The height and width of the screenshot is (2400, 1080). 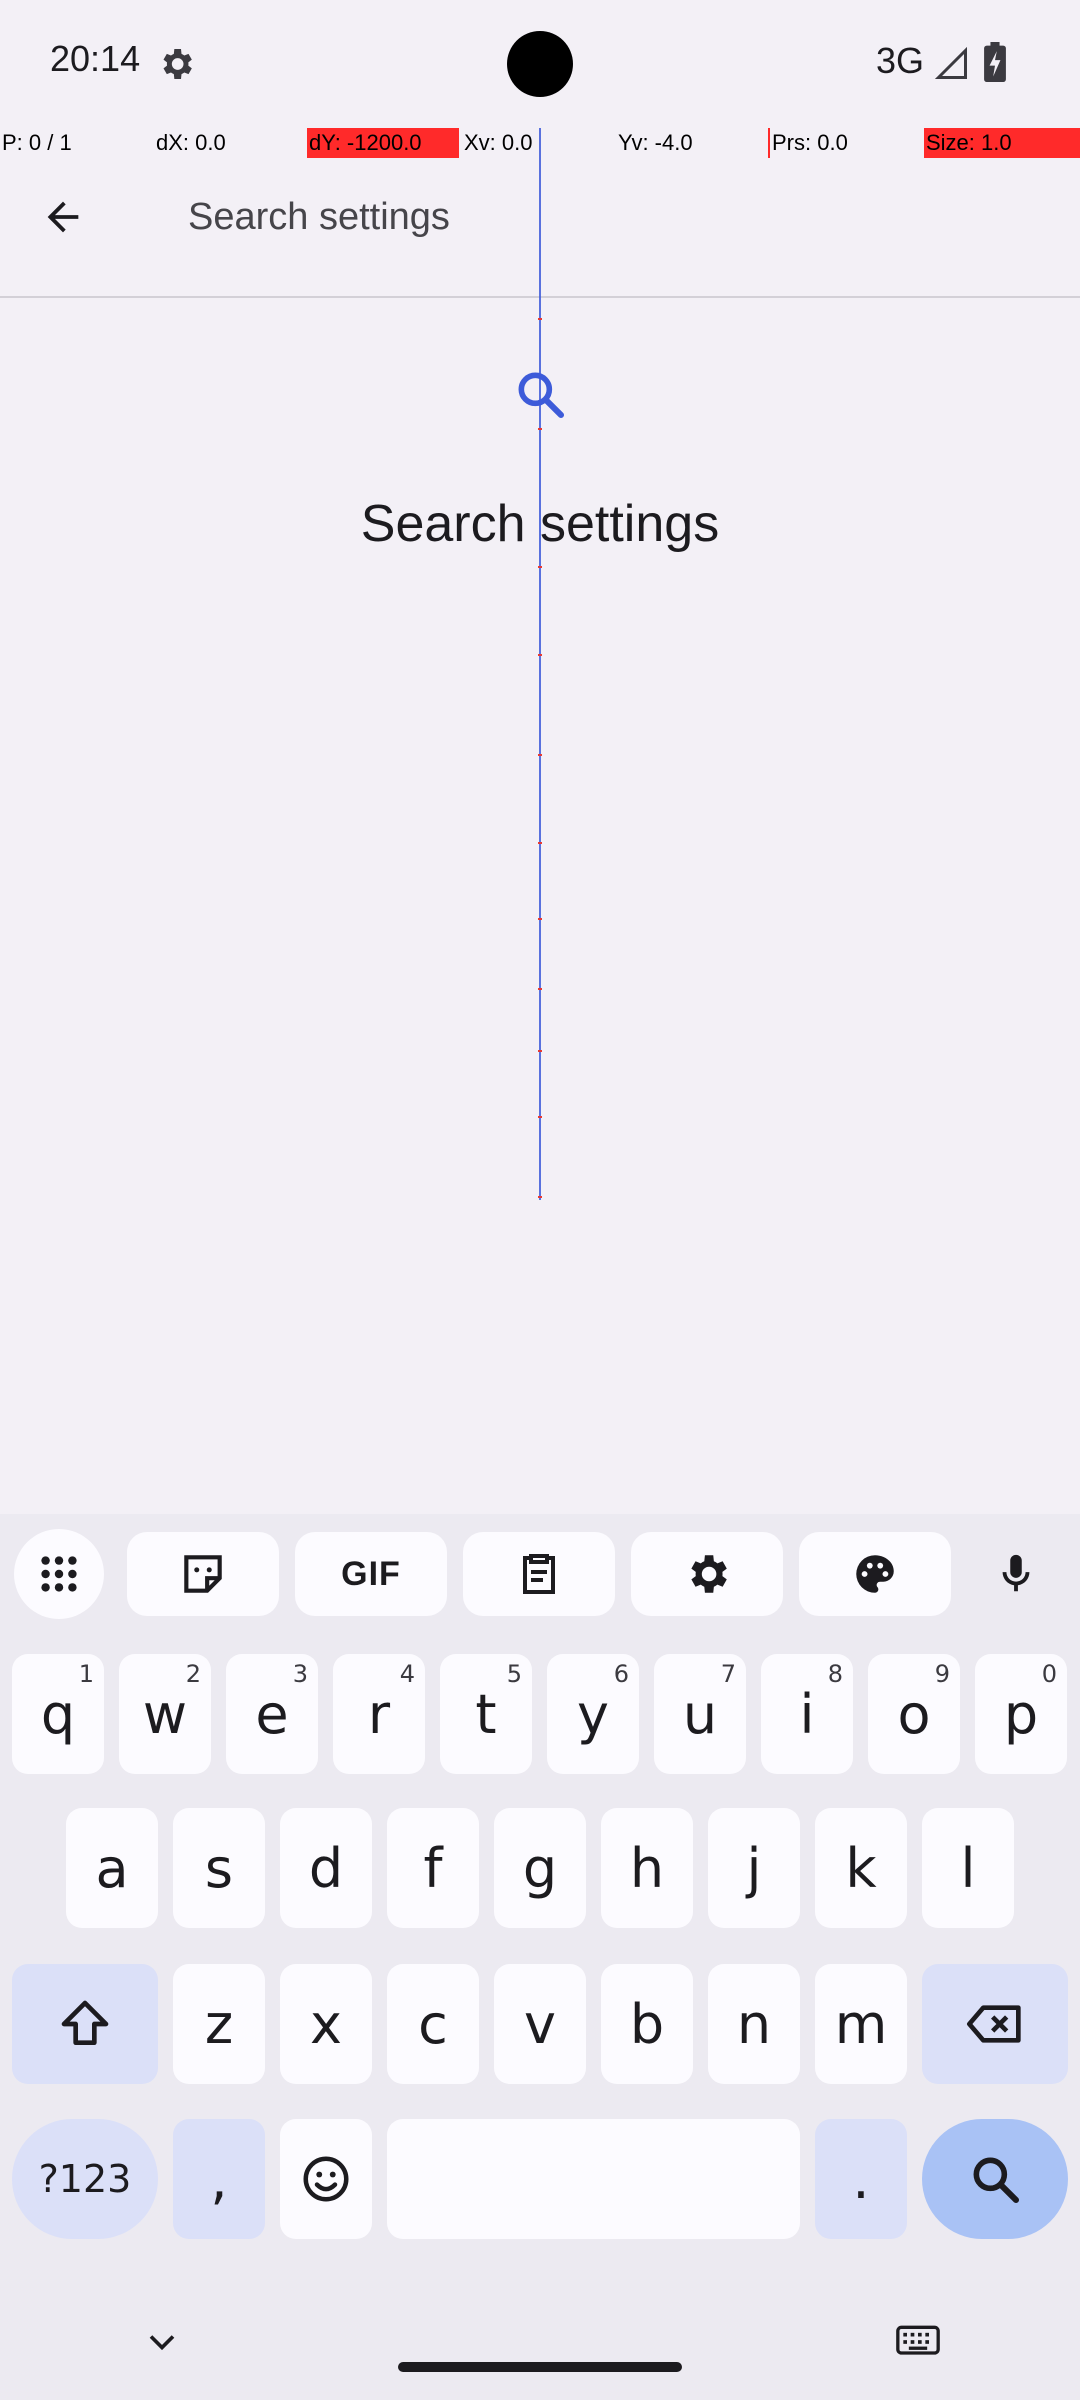 I want to click on key-c: c, so click(x=433, y=2024).